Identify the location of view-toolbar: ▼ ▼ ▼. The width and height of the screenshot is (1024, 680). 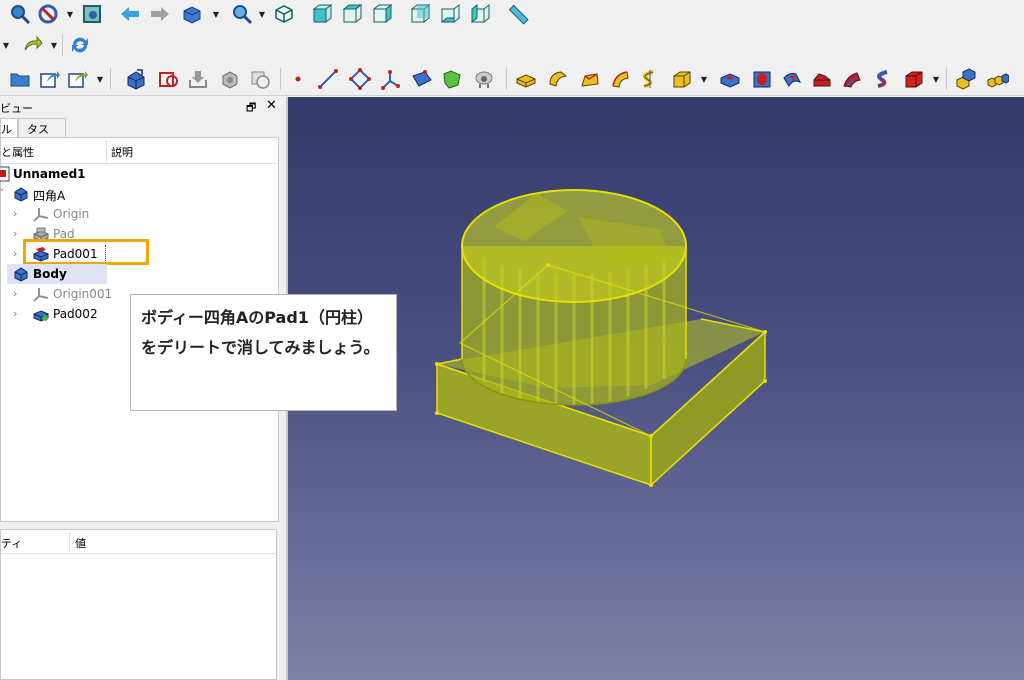
(512, 14).